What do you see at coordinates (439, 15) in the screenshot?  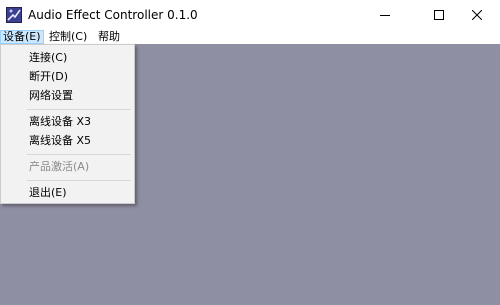 I see `maximize-icon` at bounding box center [439, 15].